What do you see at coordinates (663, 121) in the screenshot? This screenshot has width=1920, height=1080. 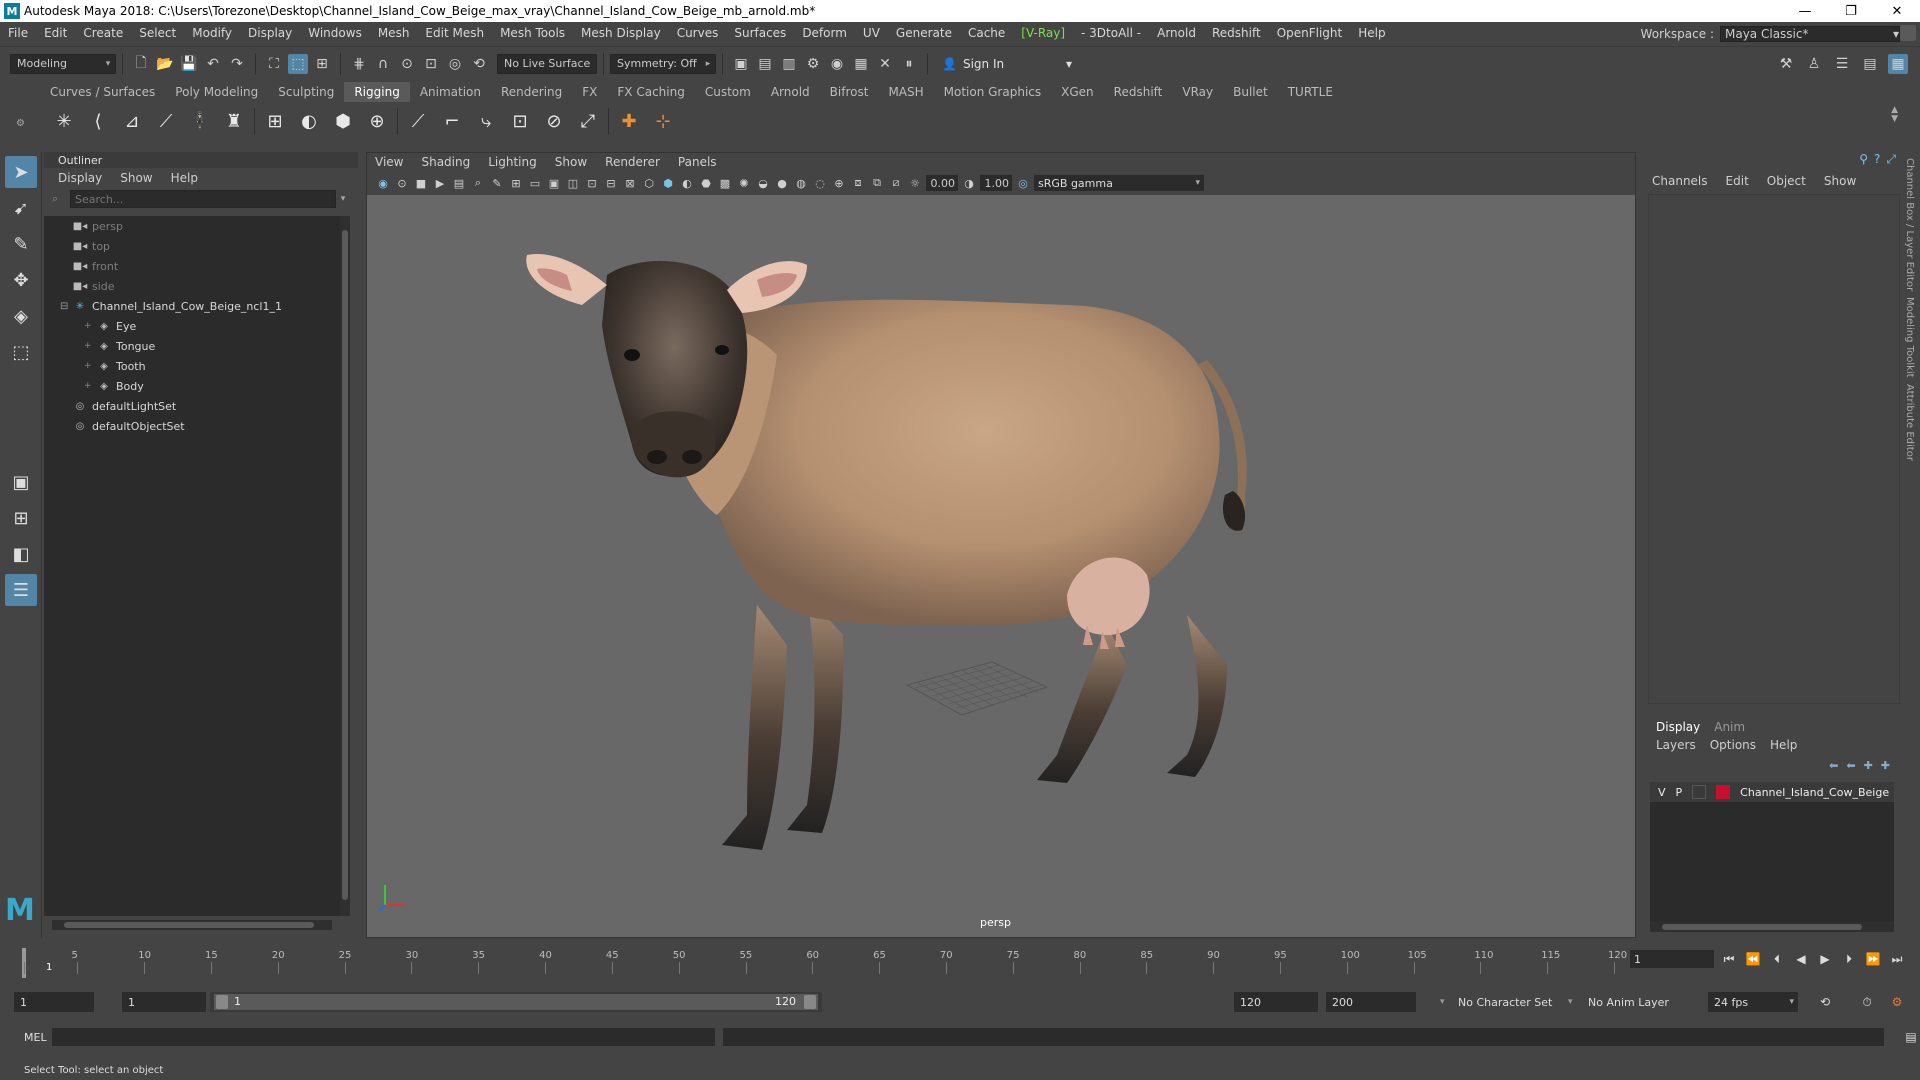 I see `add-influence-icon: ⊹` at bounding box center [663, 121].